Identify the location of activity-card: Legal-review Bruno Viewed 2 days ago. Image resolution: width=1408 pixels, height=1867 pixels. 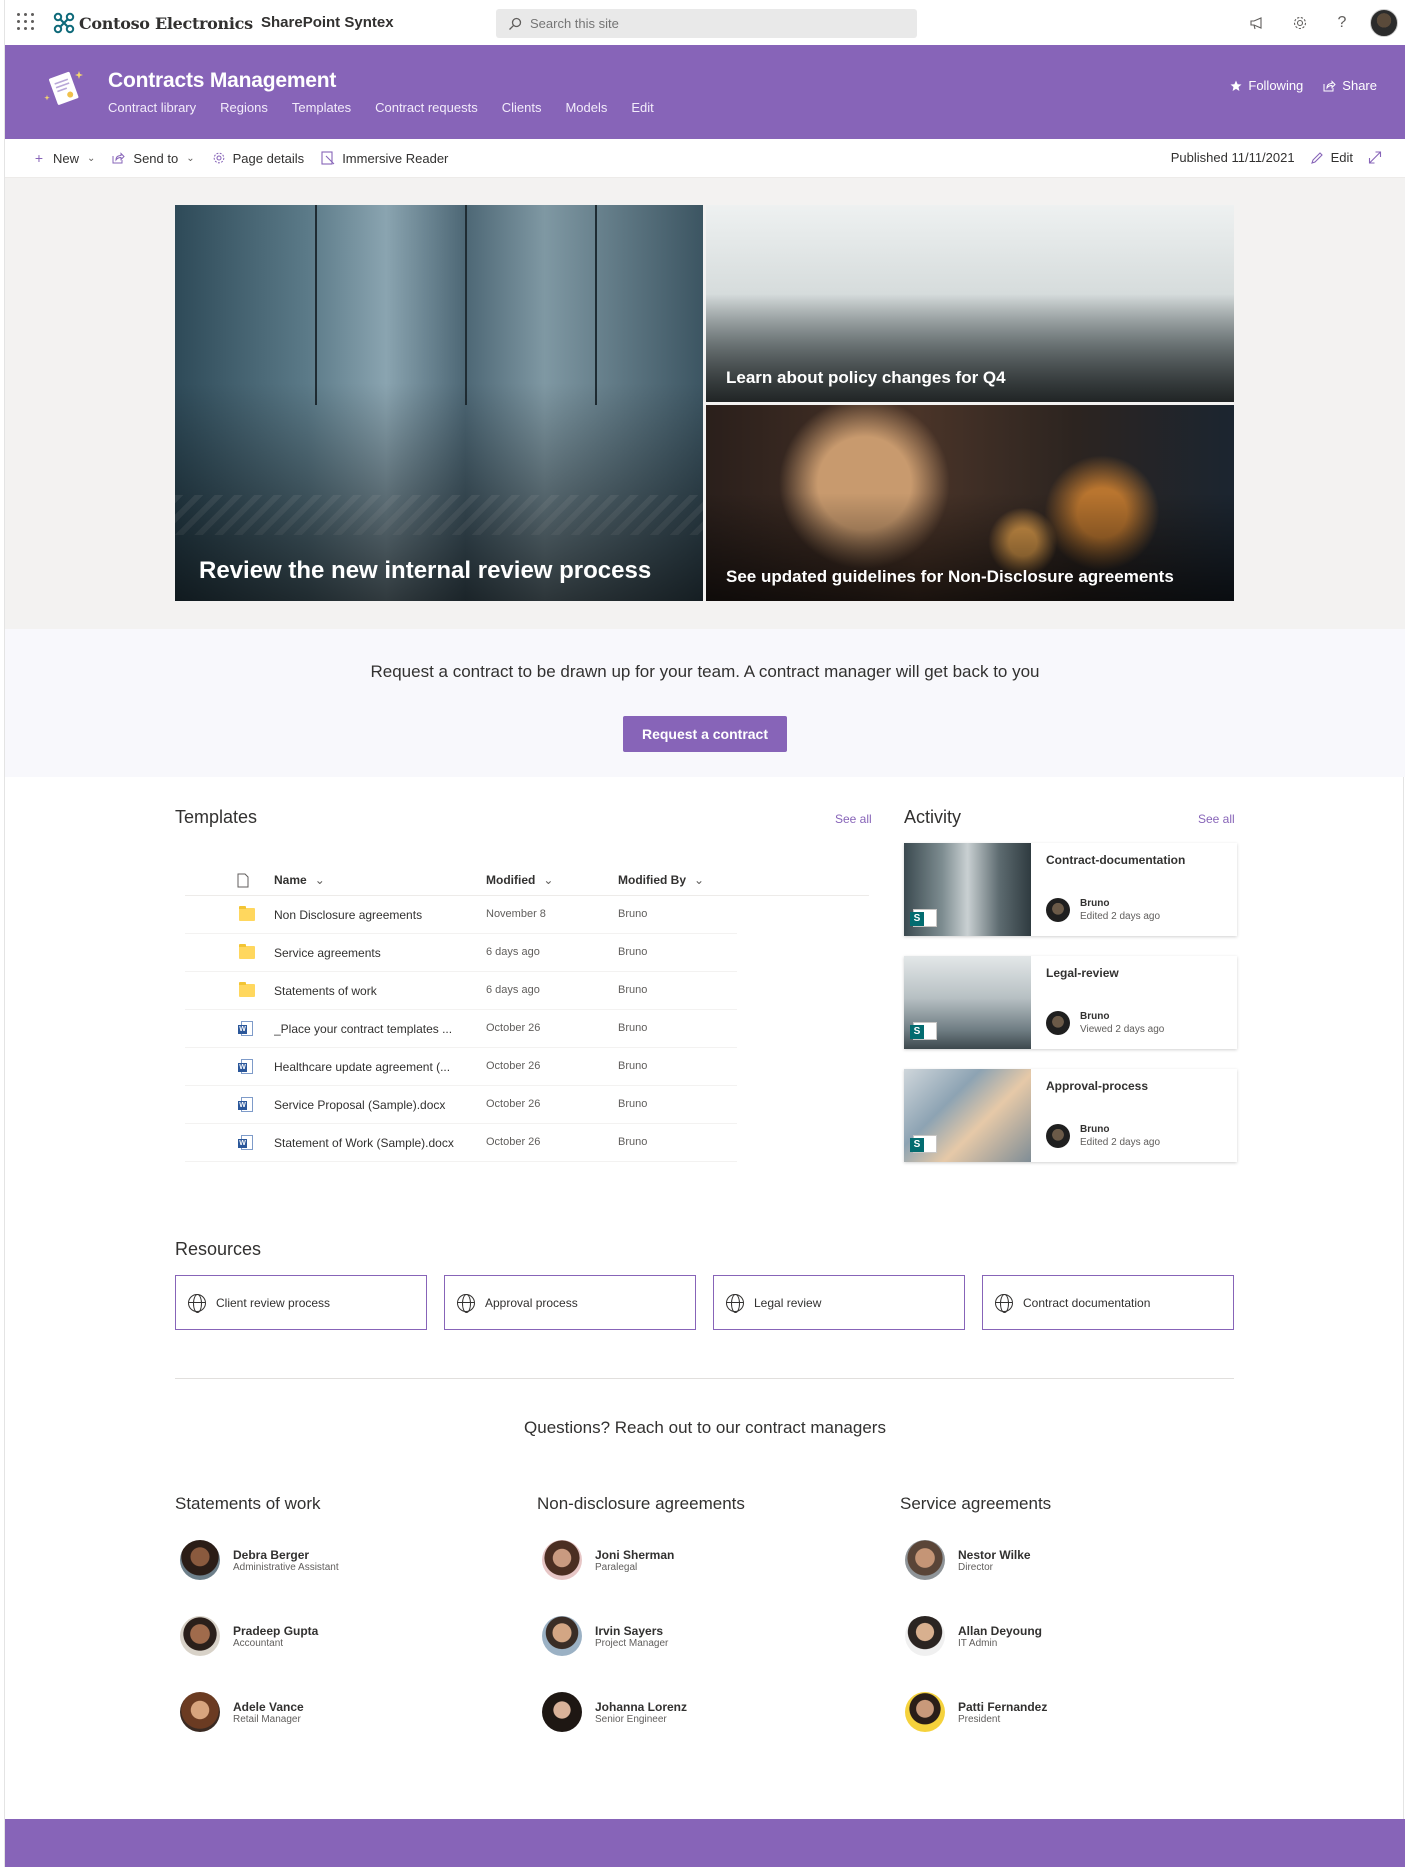
(1070, 1002).